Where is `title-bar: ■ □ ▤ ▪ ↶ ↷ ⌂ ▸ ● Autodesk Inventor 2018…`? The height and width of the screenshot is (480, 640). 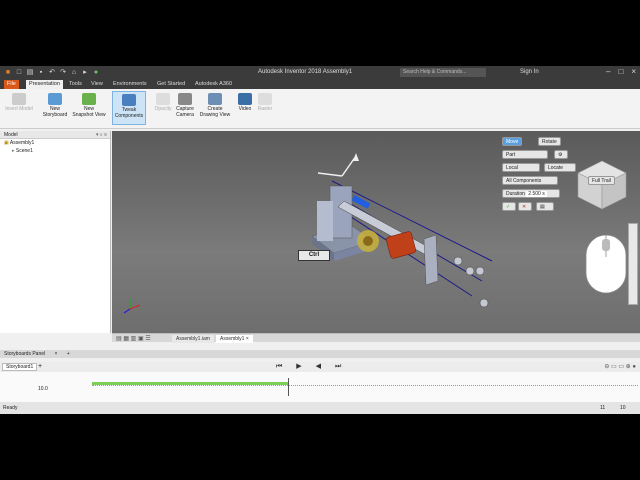
title-bar: ■ □ ▤ ▪ ↶ ↷ ⌂ ▸ ● Autodesk Inventor 2018… is located at coordinates (320, 73).